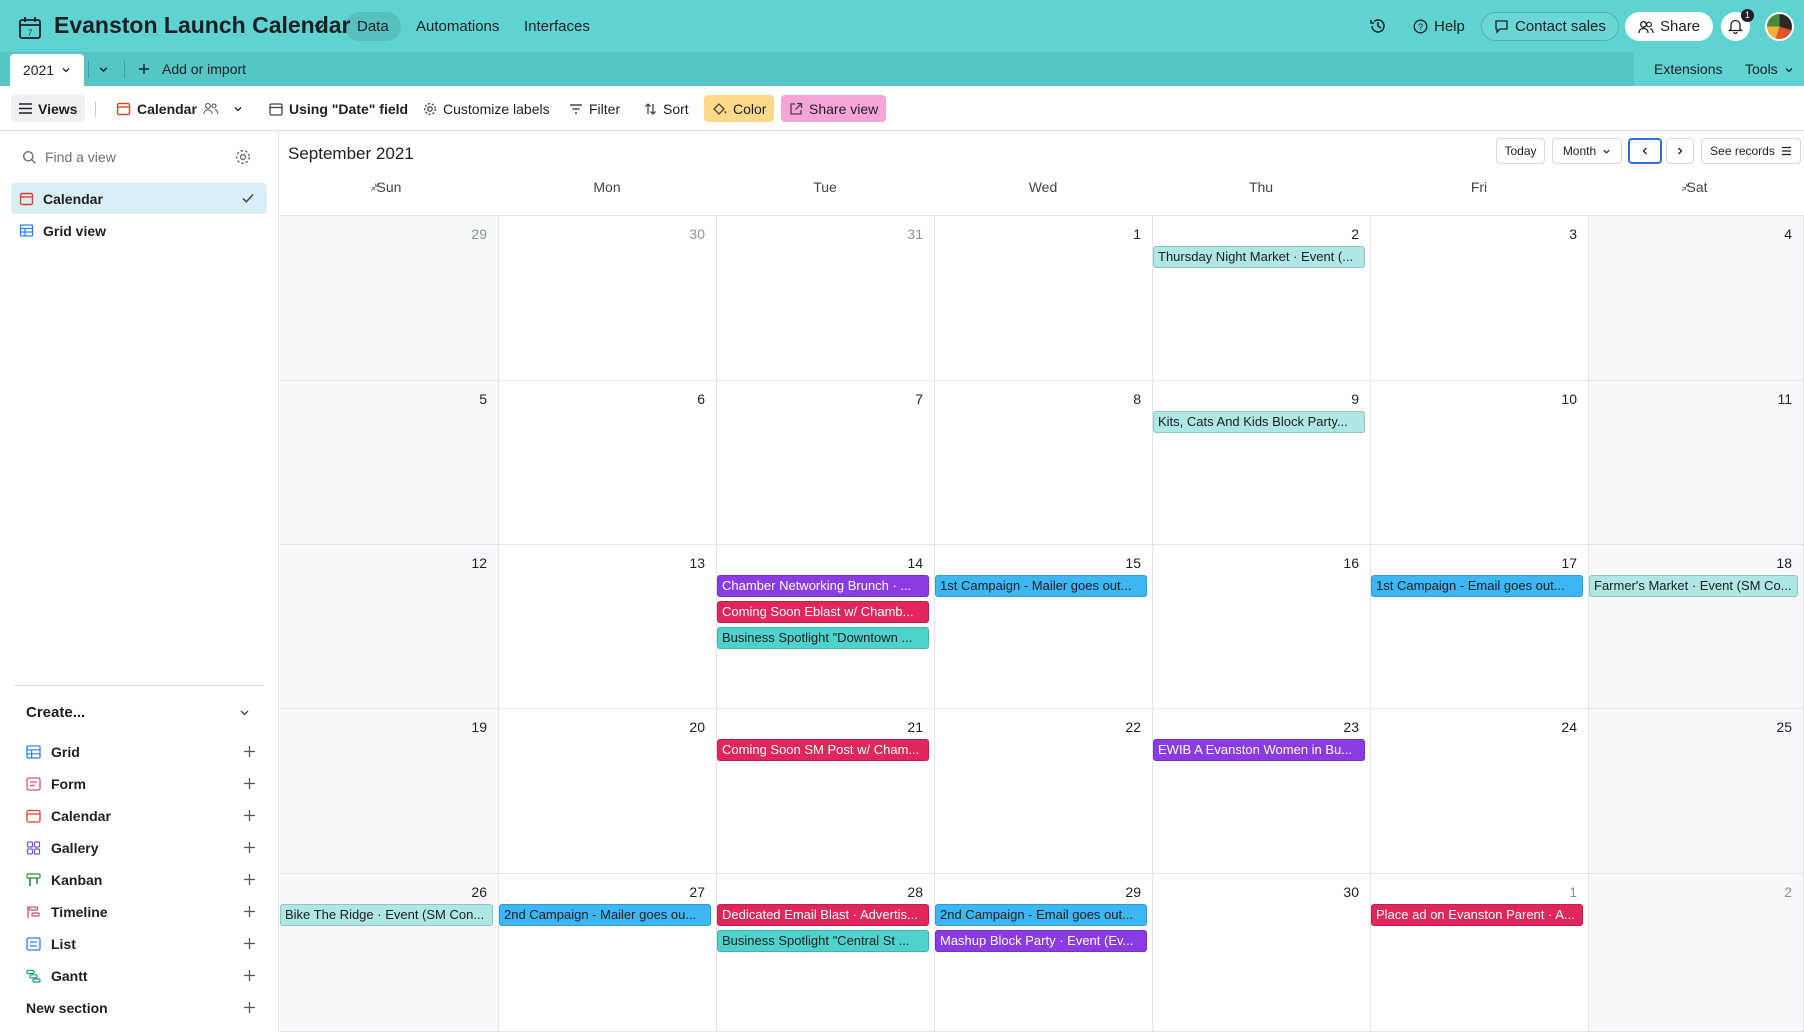  Describe the element at coordinates (594, 108) in the screenshot. I see `filter-button: Filter` at that location.